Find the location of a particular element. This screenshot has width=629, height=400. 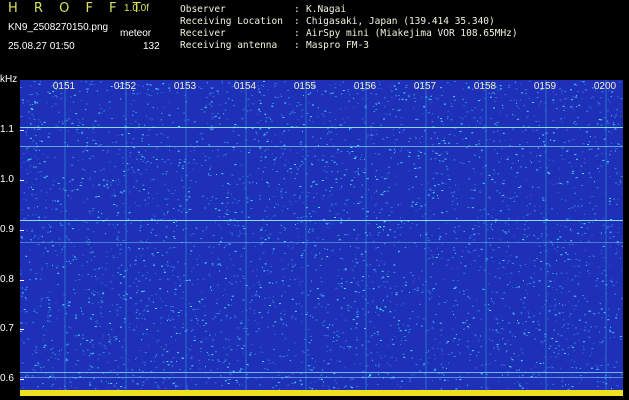

receiver-label: Receiver is located at coordinates (203, 33).